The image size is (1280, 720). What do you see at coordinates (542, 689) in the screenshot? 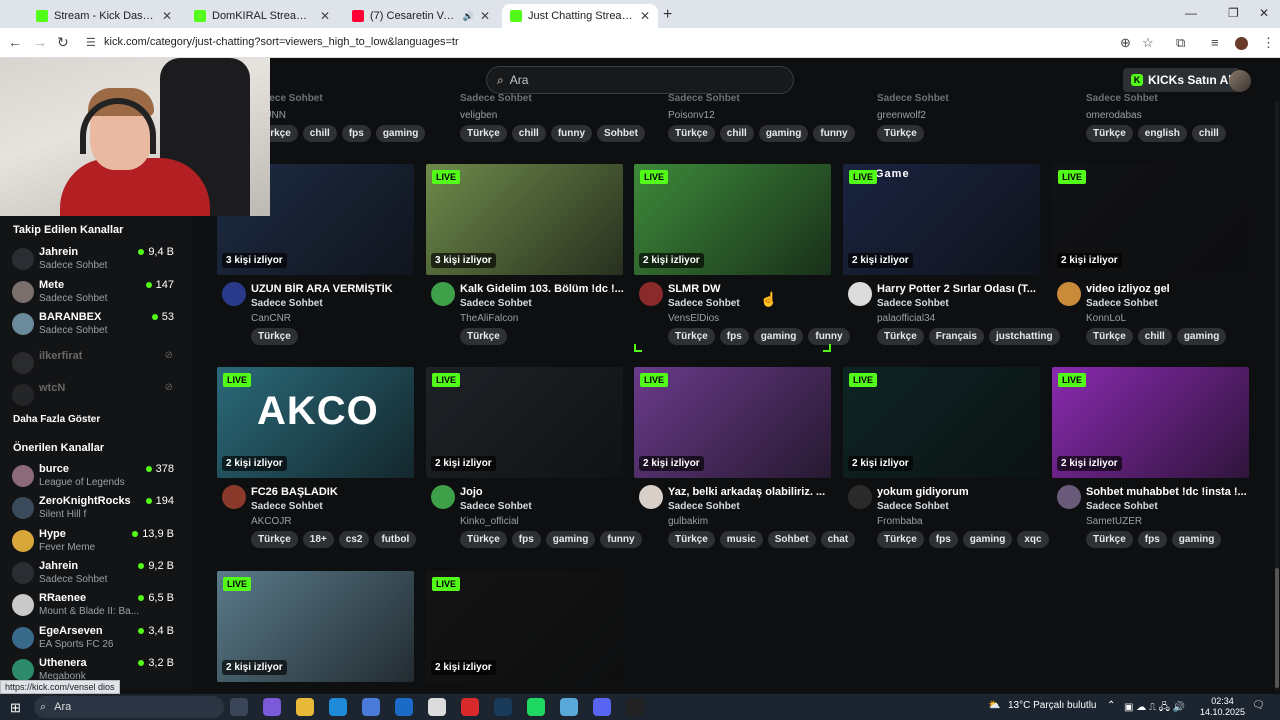
I see `stream-title: Şeinti yapma - Sevisl` at bounding box center [542, 689].